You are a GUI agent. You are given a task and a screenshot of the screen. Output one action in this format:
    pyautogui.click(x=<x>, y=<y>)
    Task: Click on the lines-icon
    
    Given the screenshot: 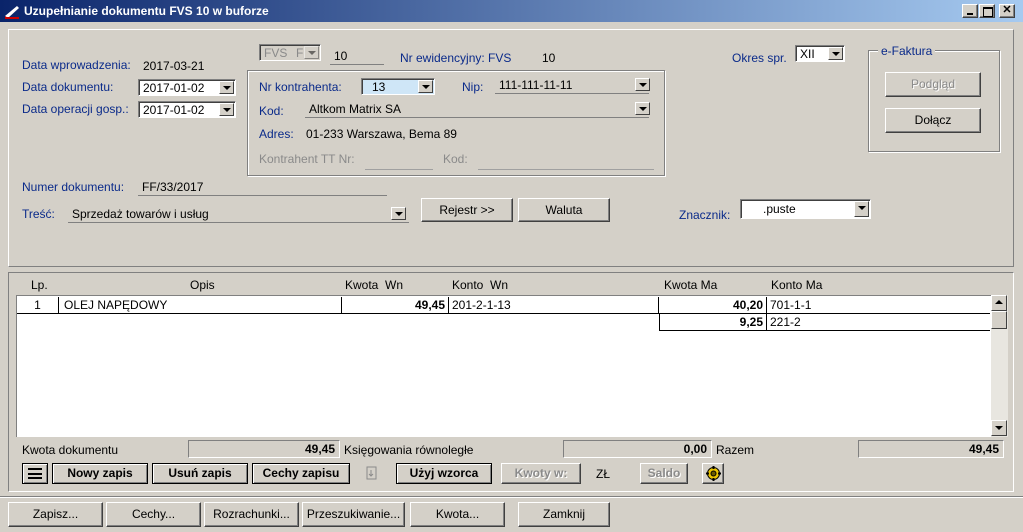 What is the action you would take?
    pyautogui.click(x=35, y=473)
    